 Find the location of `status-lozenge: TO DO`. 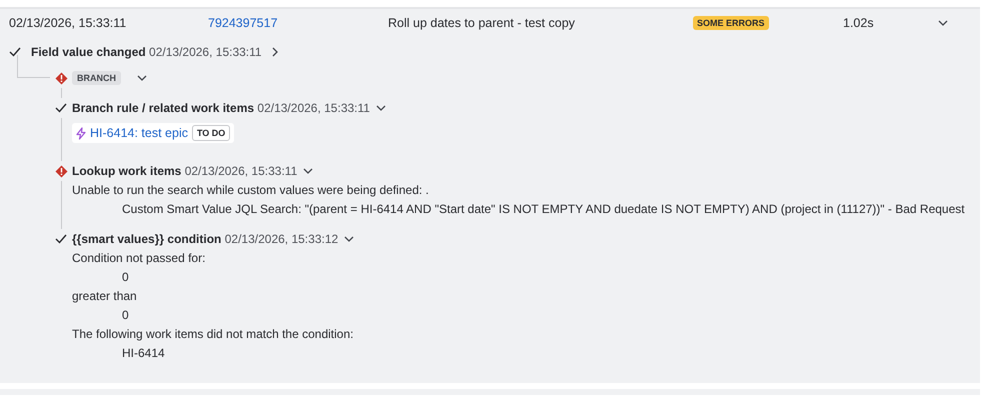

status-lozenge: TO DO is located at coordinates (211, 133).